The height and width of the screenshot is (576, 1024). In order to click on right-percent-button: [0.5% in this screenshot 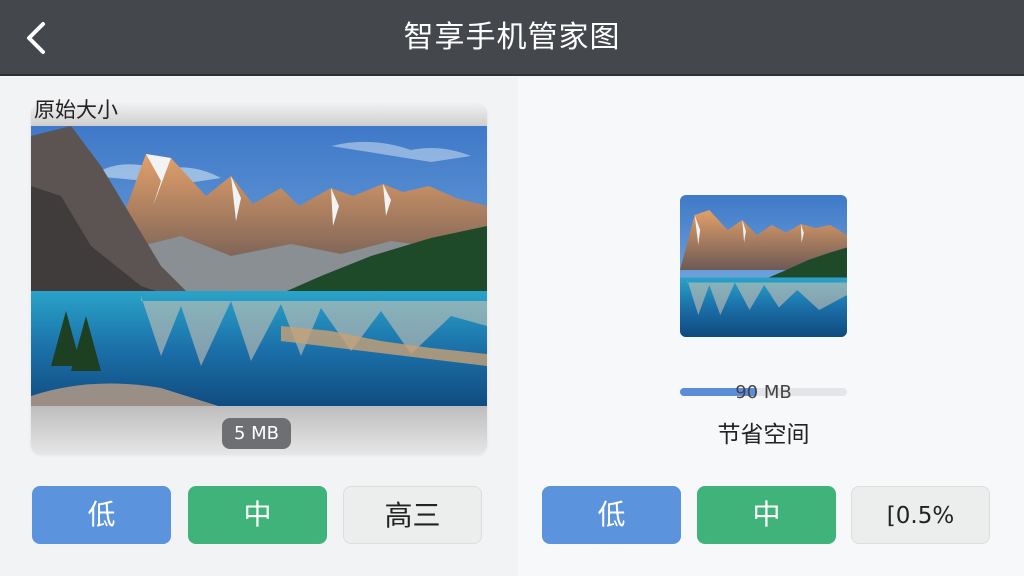, I will do `click(920, 515)`.